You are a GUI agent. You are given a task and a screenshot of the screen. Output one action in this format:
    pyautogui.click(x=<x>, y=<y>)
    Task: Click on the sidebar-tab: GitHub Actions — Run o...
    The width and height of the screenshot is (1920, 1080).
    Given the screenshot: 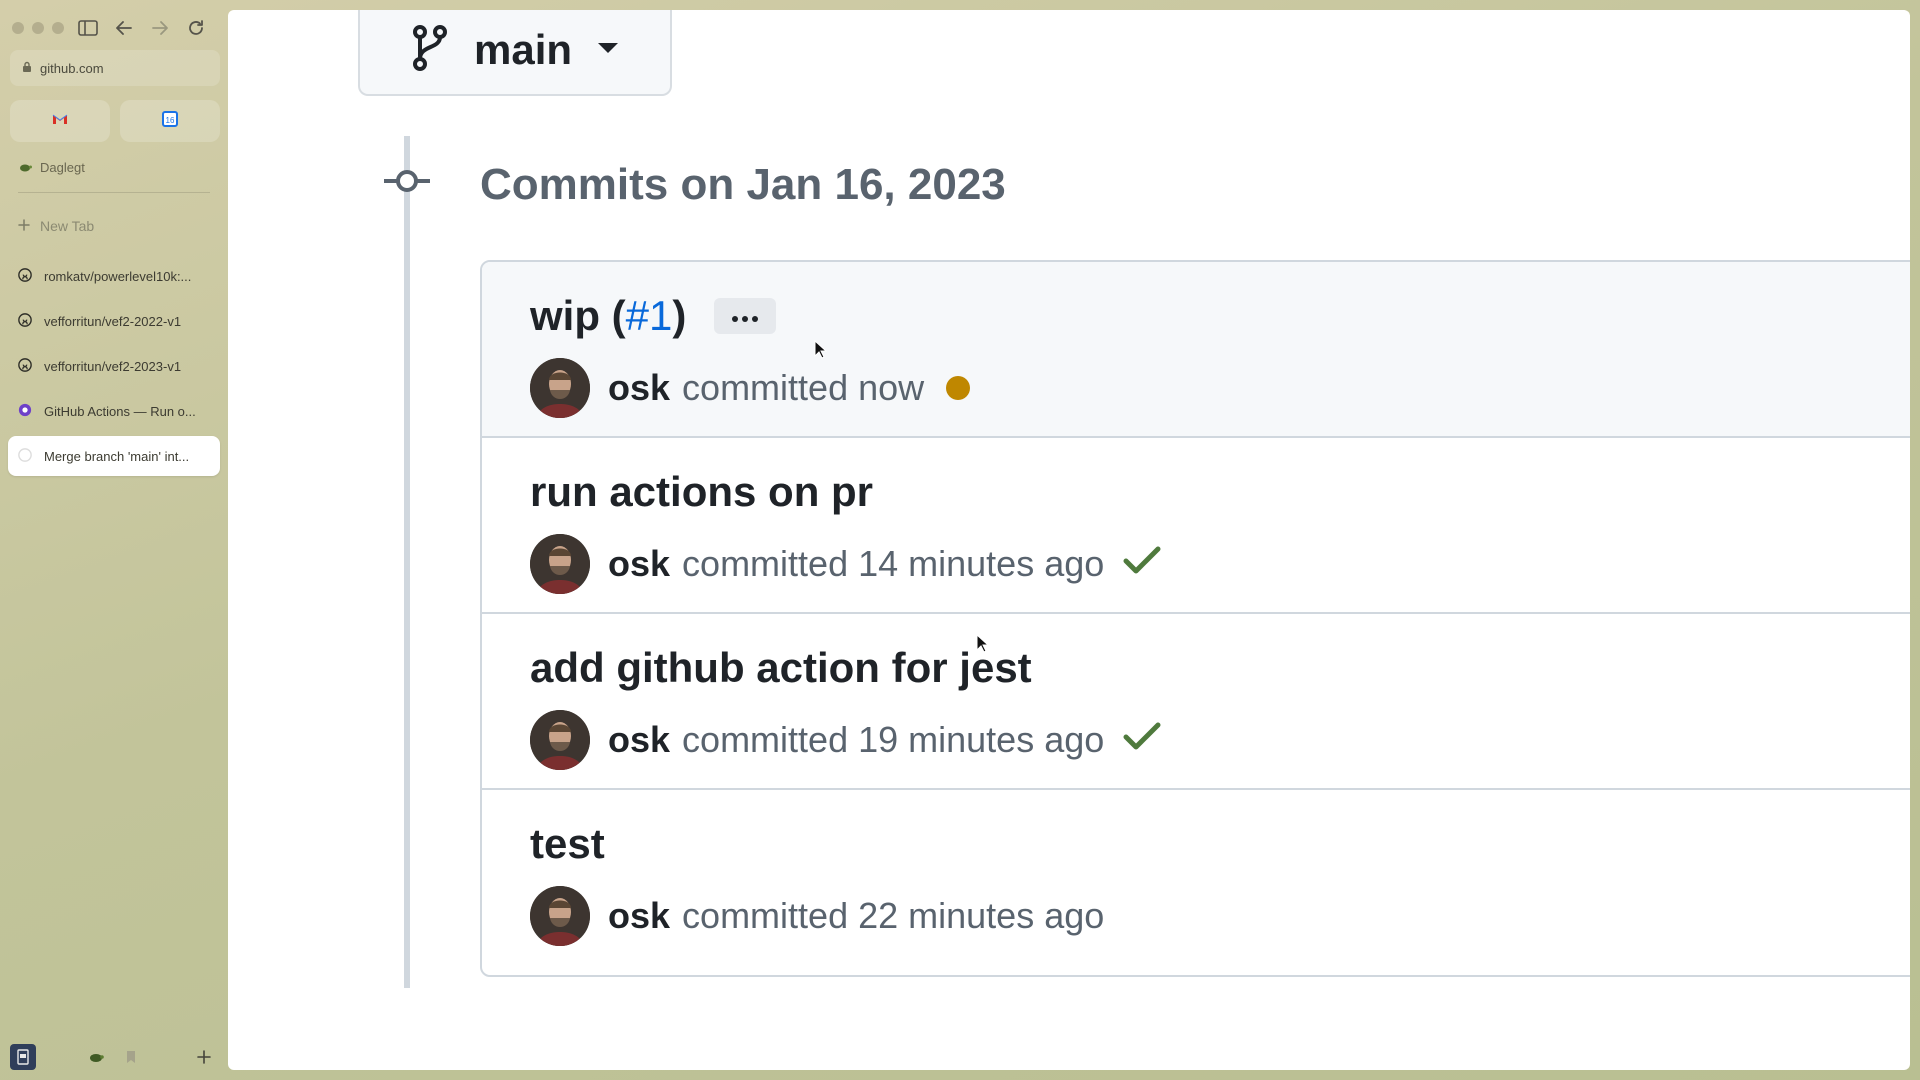 What is the action you would take?
    pyautogui.click(x=114, y=411)
    